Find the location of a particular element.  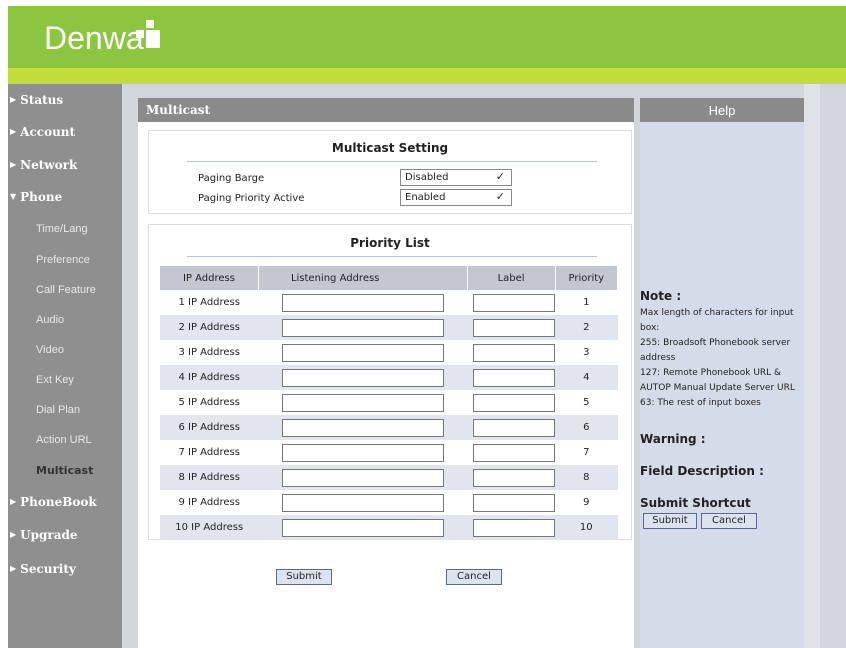

page-title: Multicast is located at coordinates (386, 110).